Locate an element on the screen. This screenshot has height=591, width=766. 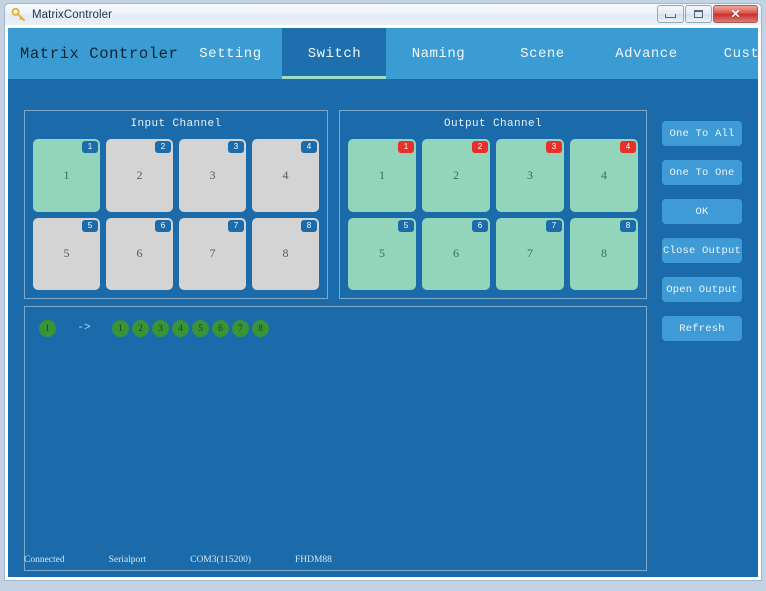
open-output-button: Open Output is located at coordinates (702, 289).